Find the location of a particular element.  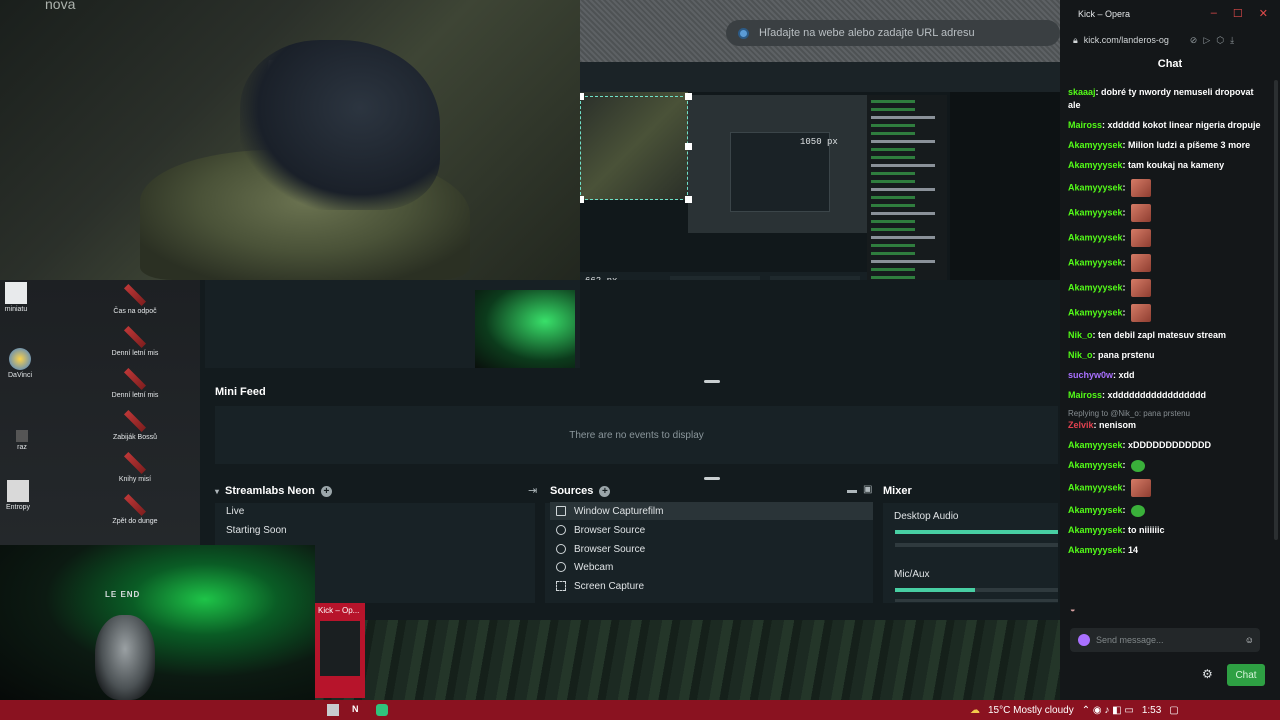

webcam-shirt-text: LE END is located at coordinates (123, 594).